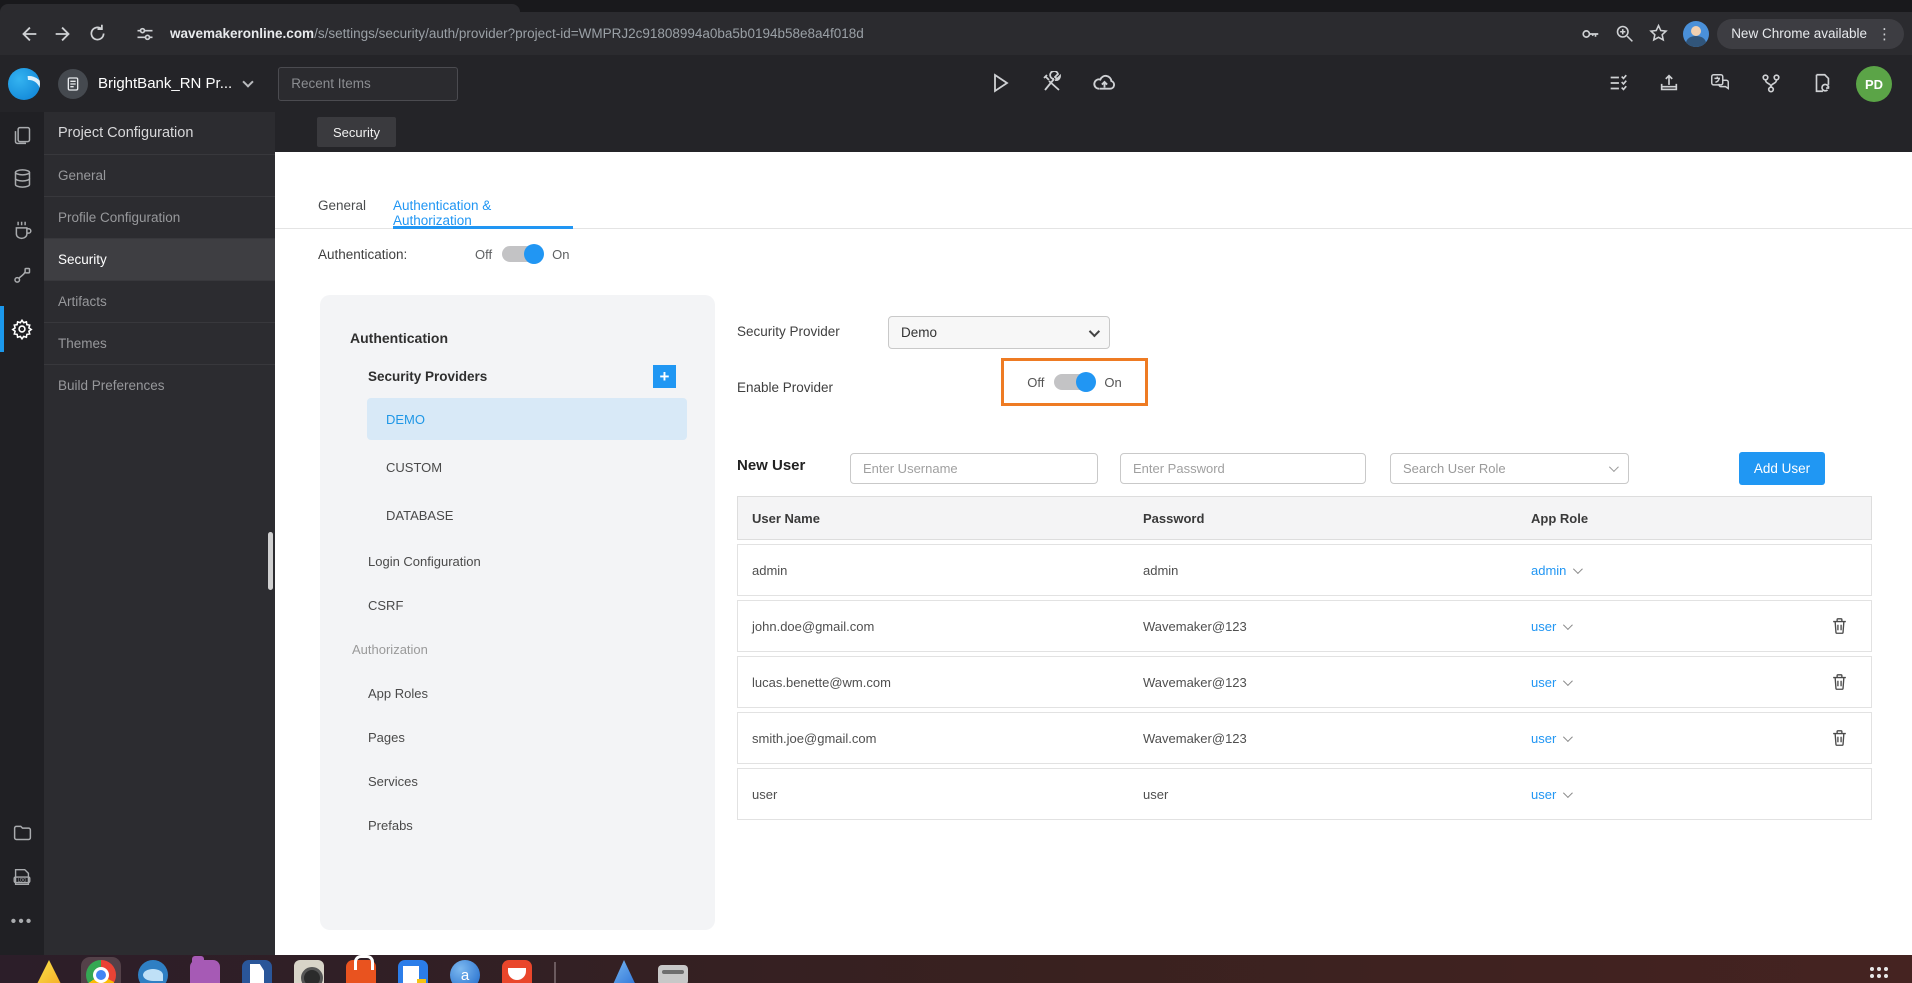 Image resolution: width=1912 pixels, height=983 pixels. I want to click on java-services-icon, so click(22, 230).